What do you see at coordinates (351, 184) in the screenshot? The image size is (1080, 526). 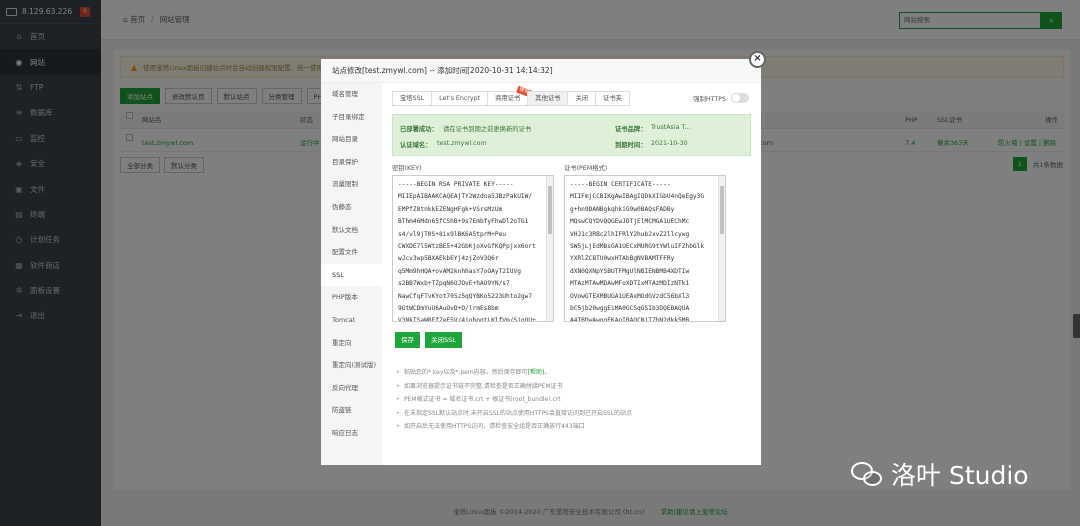 I see `modal-menu-item: 流量限制` at bounding box center [351, 184].